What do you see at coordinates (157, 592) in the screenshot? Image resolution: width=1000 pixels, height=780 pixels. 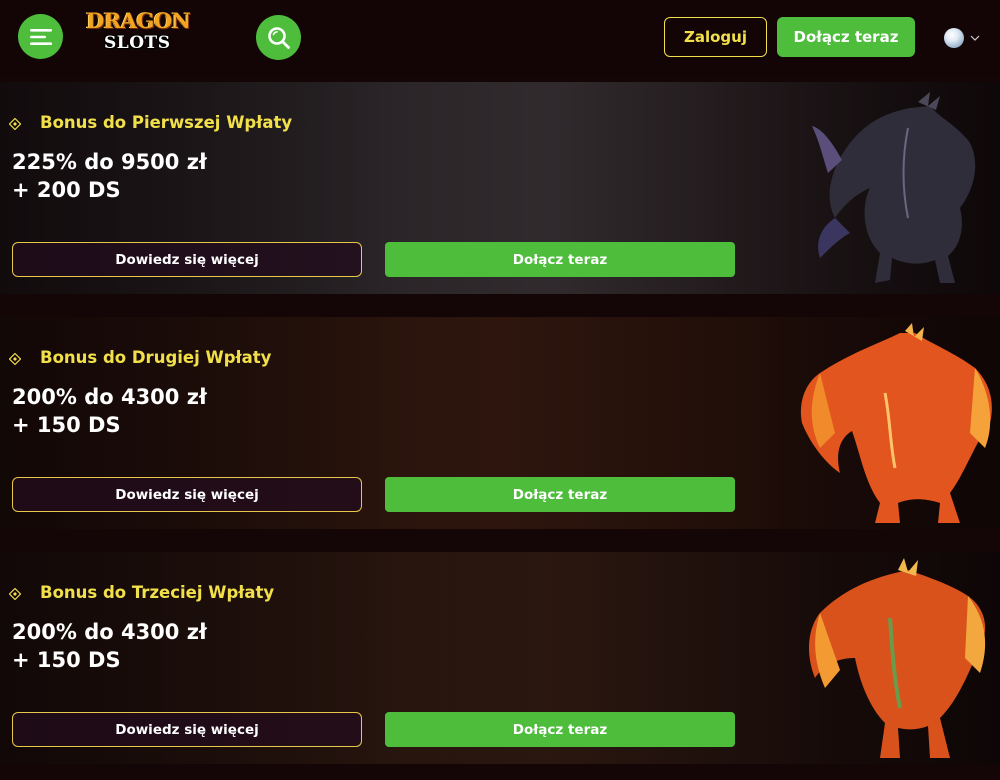 I see `bonus-title: Bonus do Trzeciej Wpłaty` at bounding box center [157, 592].